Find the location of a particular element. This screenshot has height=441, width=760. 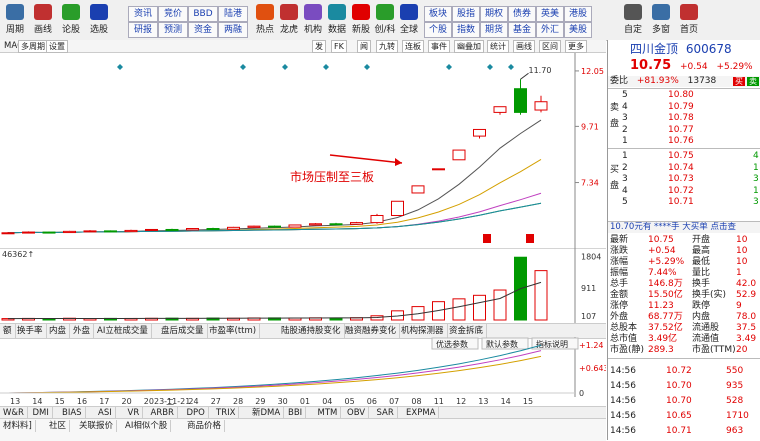

toolbar-grid2_top-5: 港股 is located at coordinates (578, 14).